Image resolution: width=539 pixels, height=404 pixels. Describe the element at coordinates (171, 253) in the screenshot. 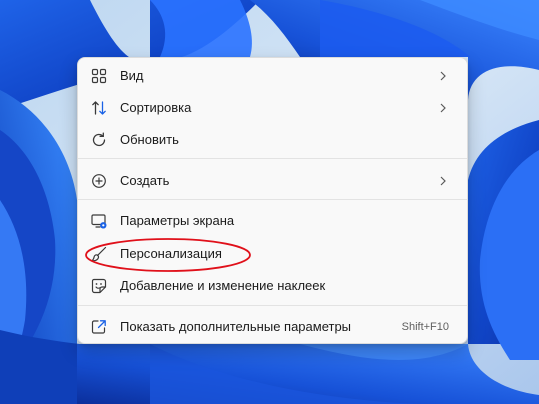

I see `menu-item-label: Персонализация` at that location.